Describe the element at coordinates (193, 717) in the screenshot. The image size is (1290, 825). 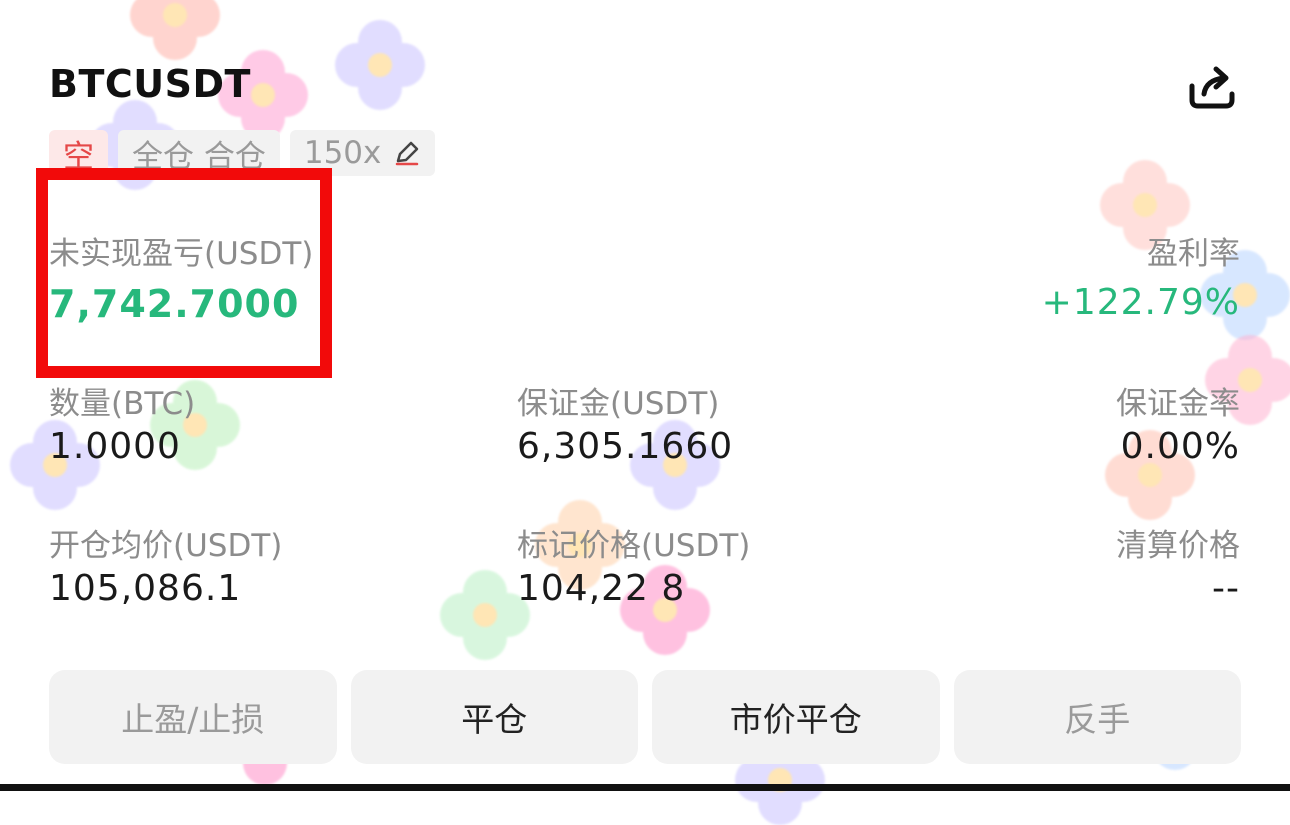
I see `tp-sl-button: 止盈/止损` at that location.